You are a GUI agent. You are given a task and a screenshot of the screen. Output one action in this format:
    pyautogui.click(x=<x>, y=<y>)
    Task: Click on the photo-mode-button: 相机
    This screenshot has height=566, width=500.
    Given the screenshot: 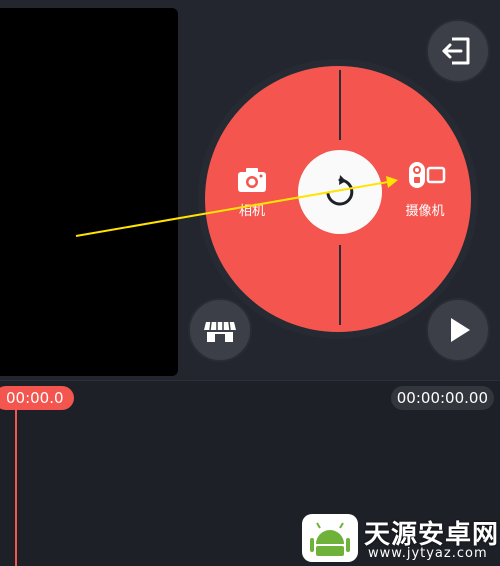 What is the action you would take?
    pyautogui.click(x=252, y=192)
    